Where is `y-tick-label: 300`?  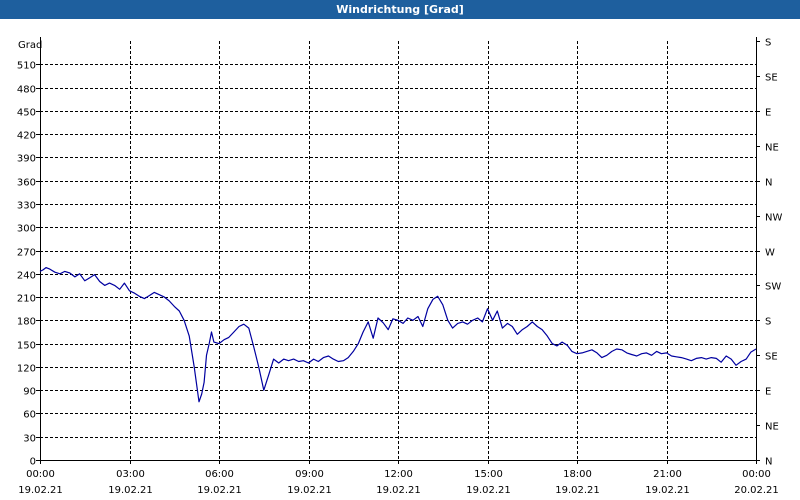 y-tick-label: 300 is located at coordinates (26, 229).